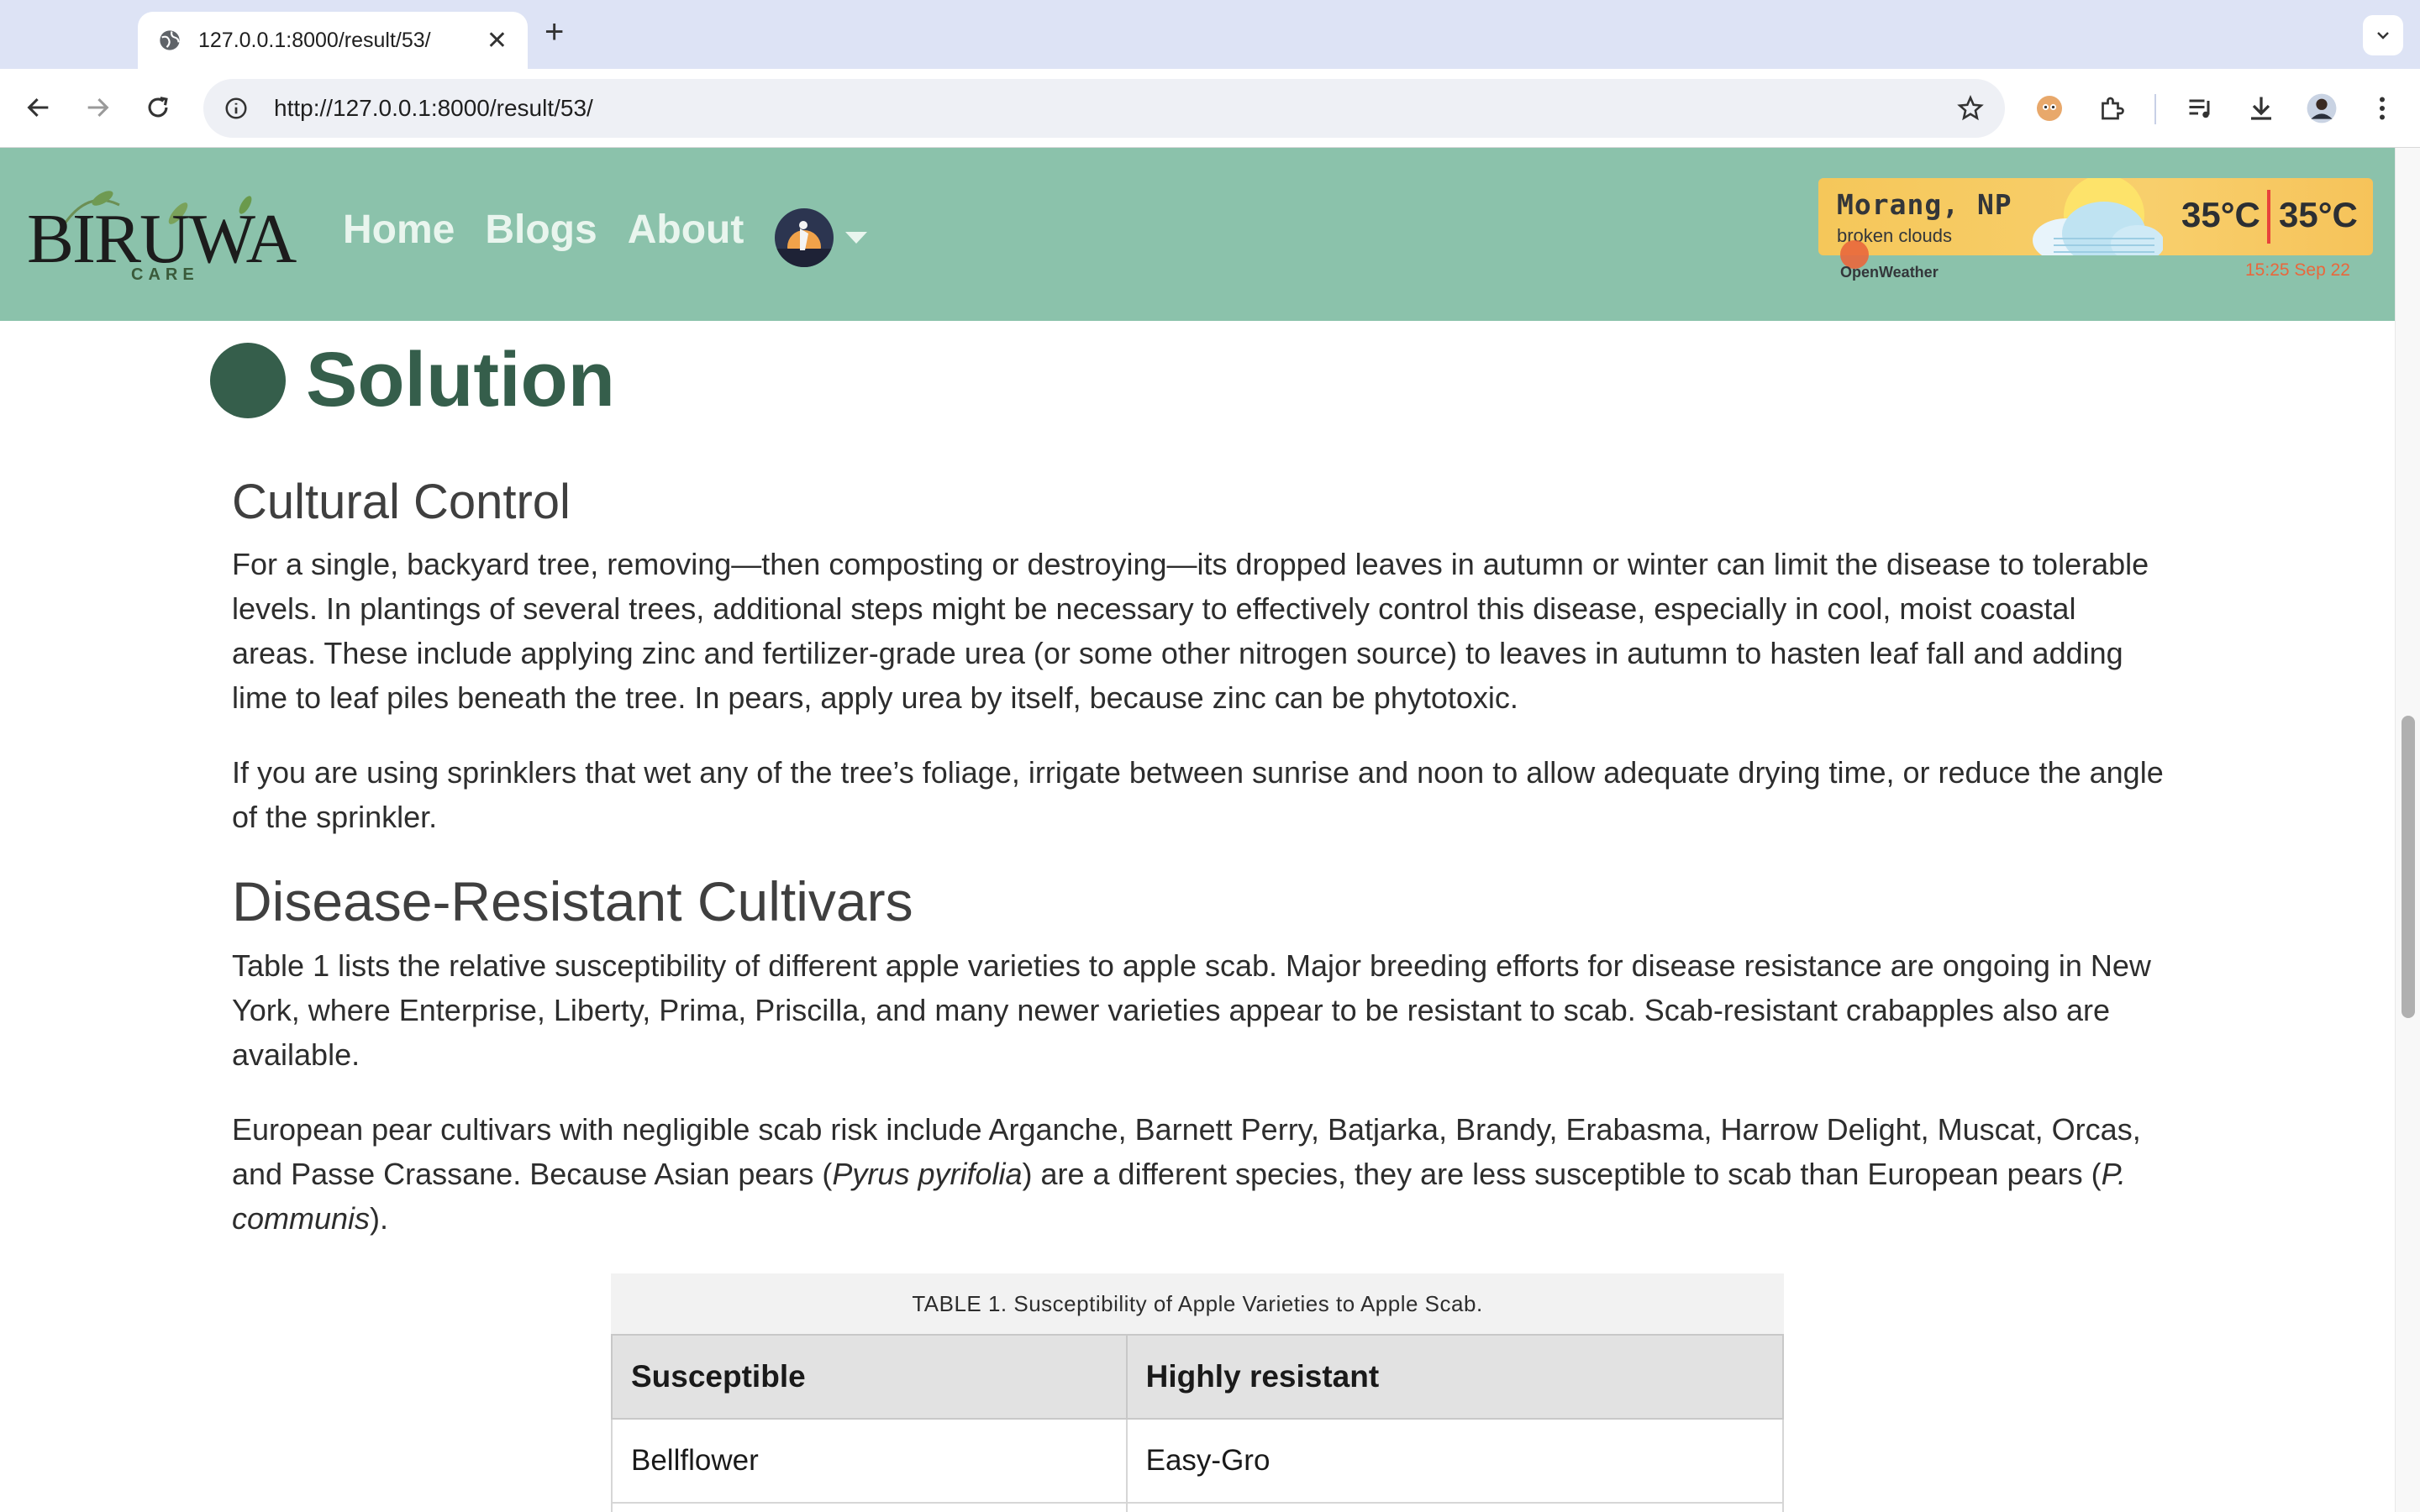 This screenshot has width=2420, height=1512. I want to click on solution-title: Solution, so click(461, 380).